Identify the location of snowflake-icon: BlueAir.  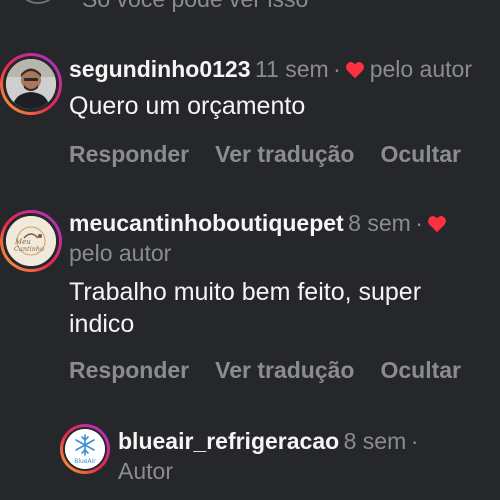
(85, 449).